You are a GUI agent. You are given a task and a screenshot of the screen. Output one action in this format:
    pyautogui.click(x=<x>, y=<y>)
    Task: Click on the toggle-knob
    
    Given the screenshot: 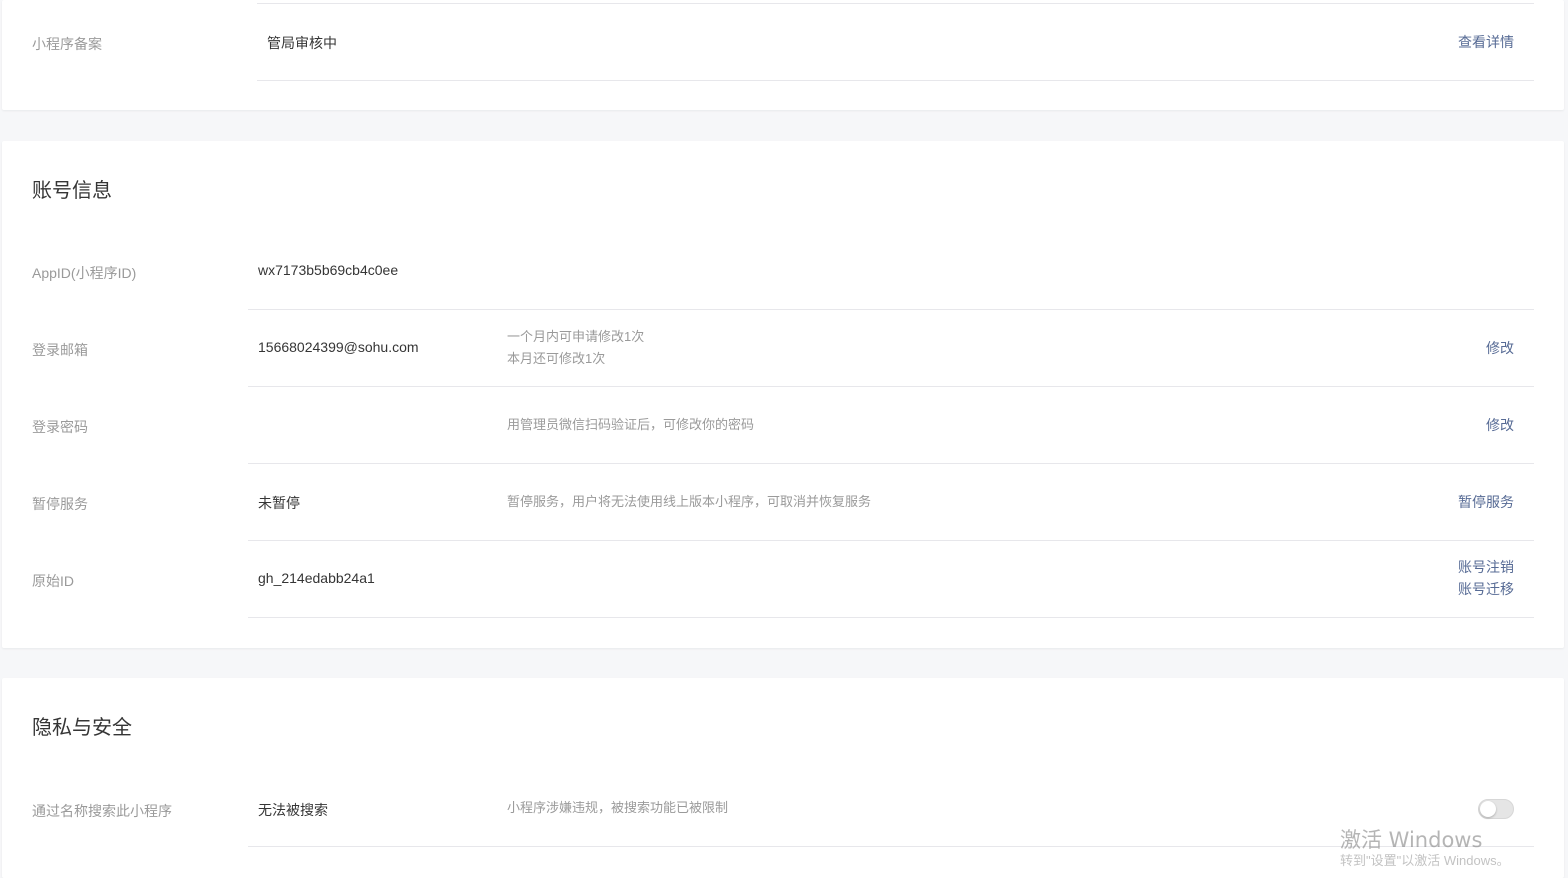 What is the action you would take?
    pyautogui.click(x=1488, y=809)
    